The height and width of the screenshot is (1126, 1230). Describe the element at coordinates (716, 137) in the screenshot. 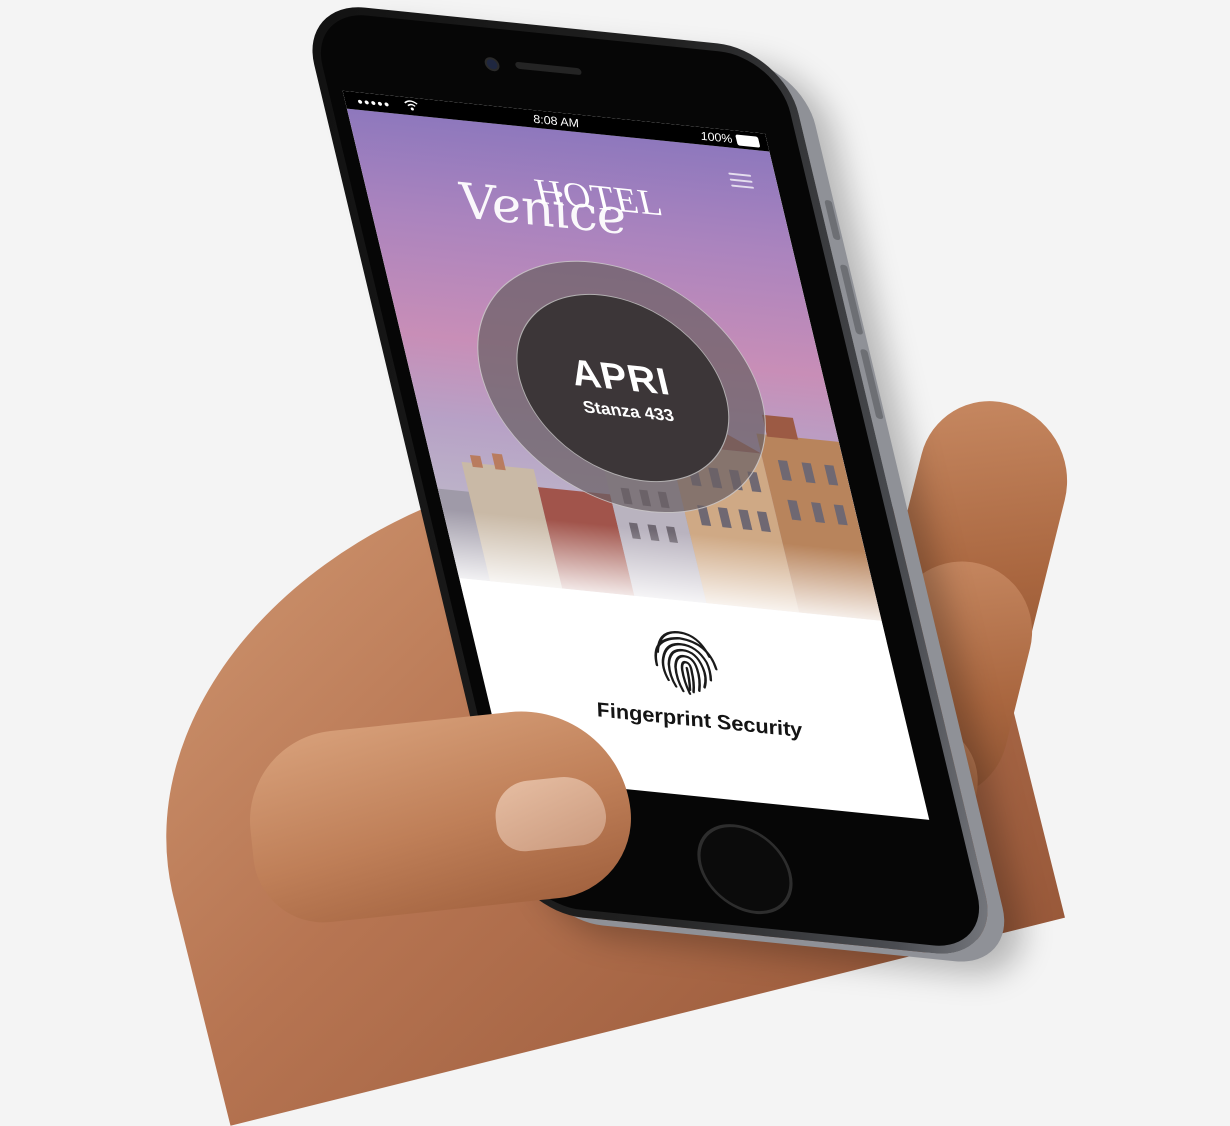

I see `battery-percentage: 100%` at that location.